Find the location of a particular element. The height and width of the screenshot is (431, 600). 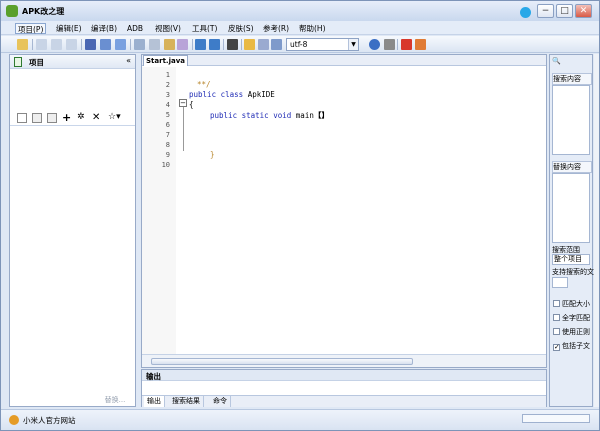

home-icon is located at coordinates (420, 44).